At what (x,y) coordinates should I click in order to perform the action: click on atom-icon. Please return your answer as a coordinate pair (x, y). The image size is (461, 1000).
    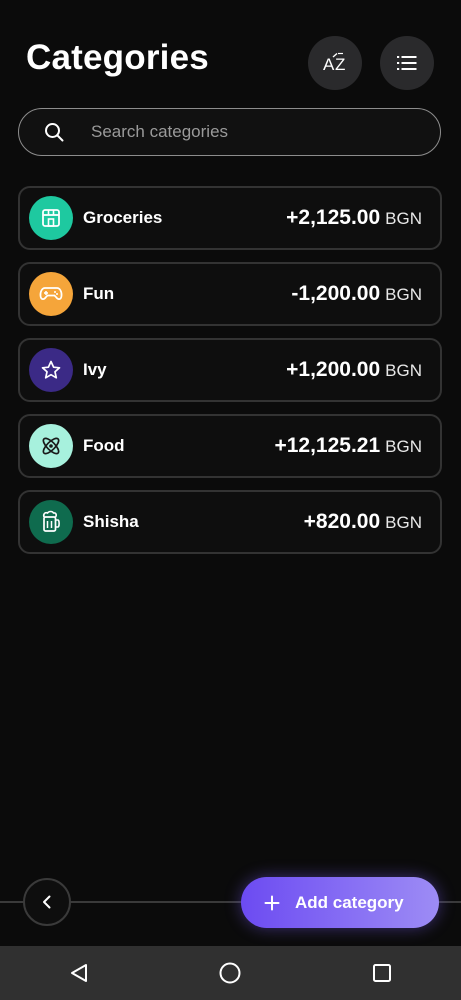
    Looking at the image, I should click on (51, 446).